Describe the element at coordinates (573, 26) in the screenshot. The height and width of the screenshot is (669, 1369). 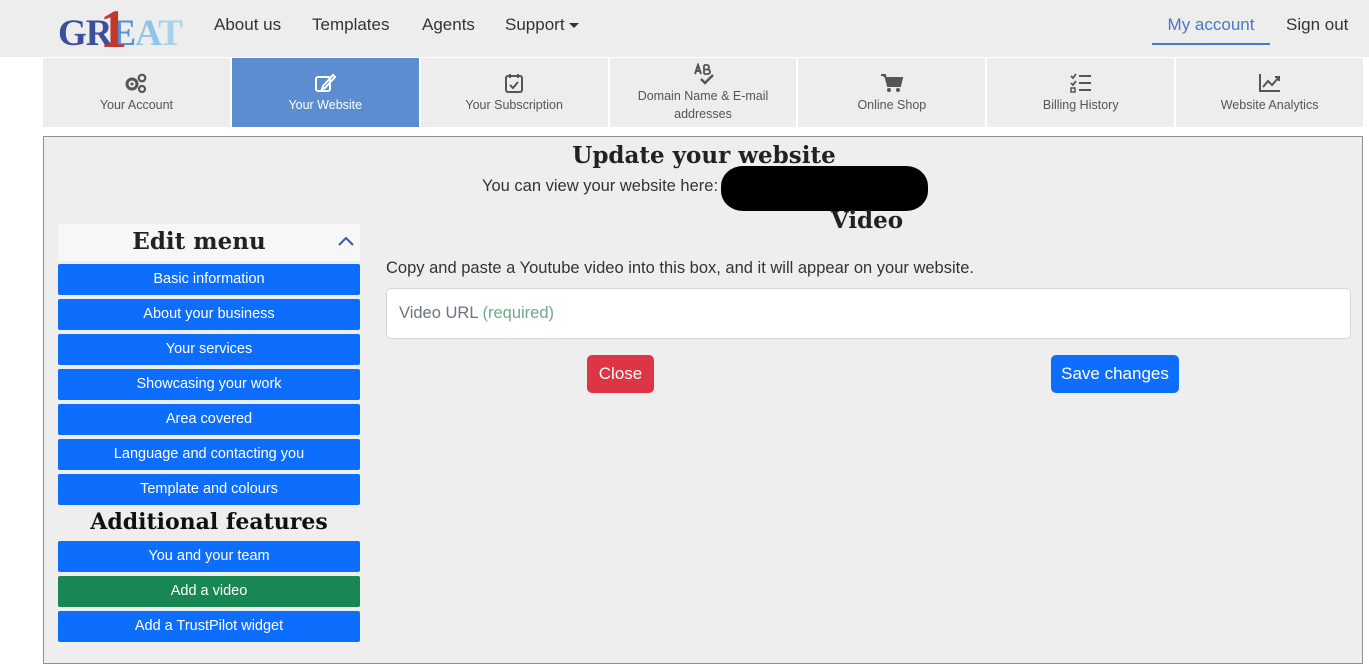
I see `caret-down-icon` at that location.